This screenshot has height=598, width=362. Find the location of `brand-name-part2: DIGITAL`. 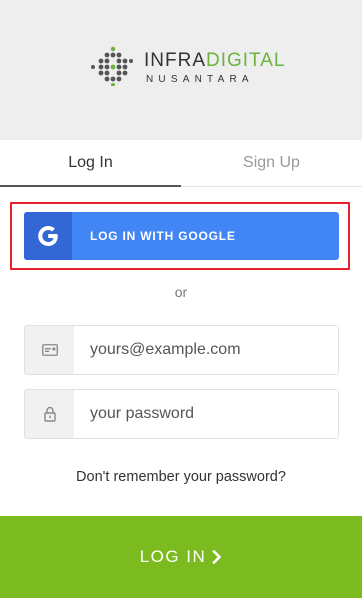

brand-name-part2: DIGITAL is located at coordinates (246, 60).